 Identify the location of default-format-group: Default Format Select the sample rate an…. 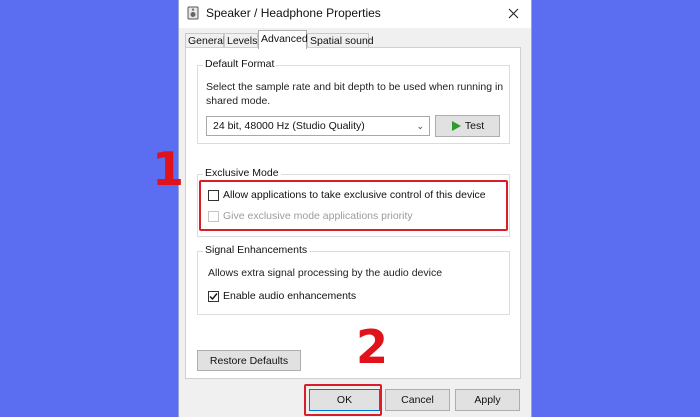
(353, 101).